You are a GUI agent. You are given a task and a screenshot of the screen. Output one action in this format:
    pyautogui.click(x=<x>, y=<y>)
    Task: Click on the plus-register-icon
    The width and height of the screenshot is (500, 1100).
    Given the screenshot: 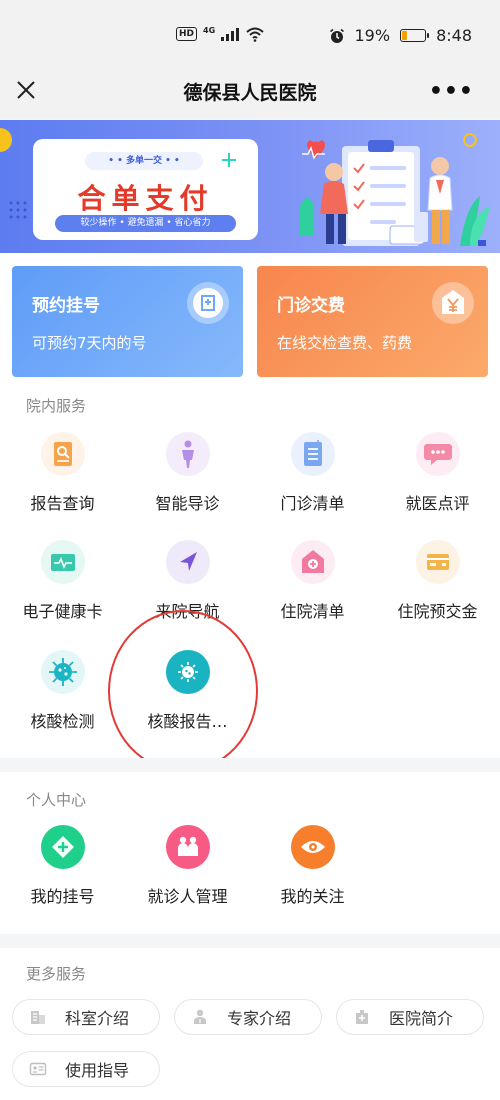 What is the action you would take?
    pyautogui.click(x=62, y=847)
    